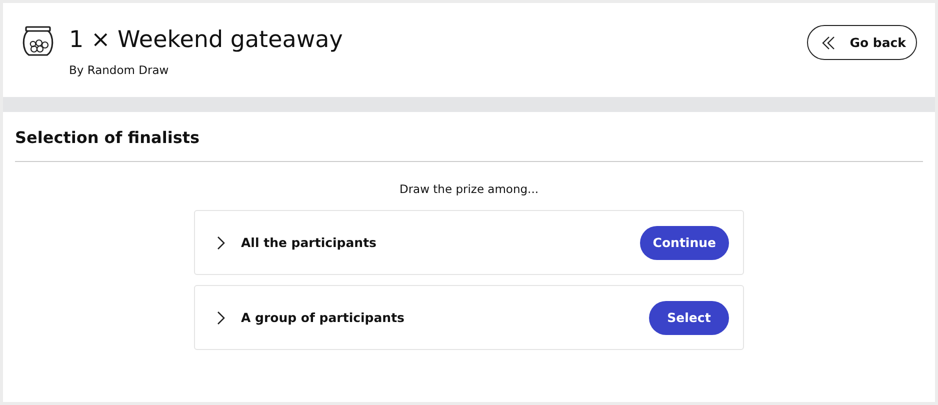 Image resolution: width=938 pixels, height=405 pixels. I want to click on option-label: A group of participants, so click(323, 317).